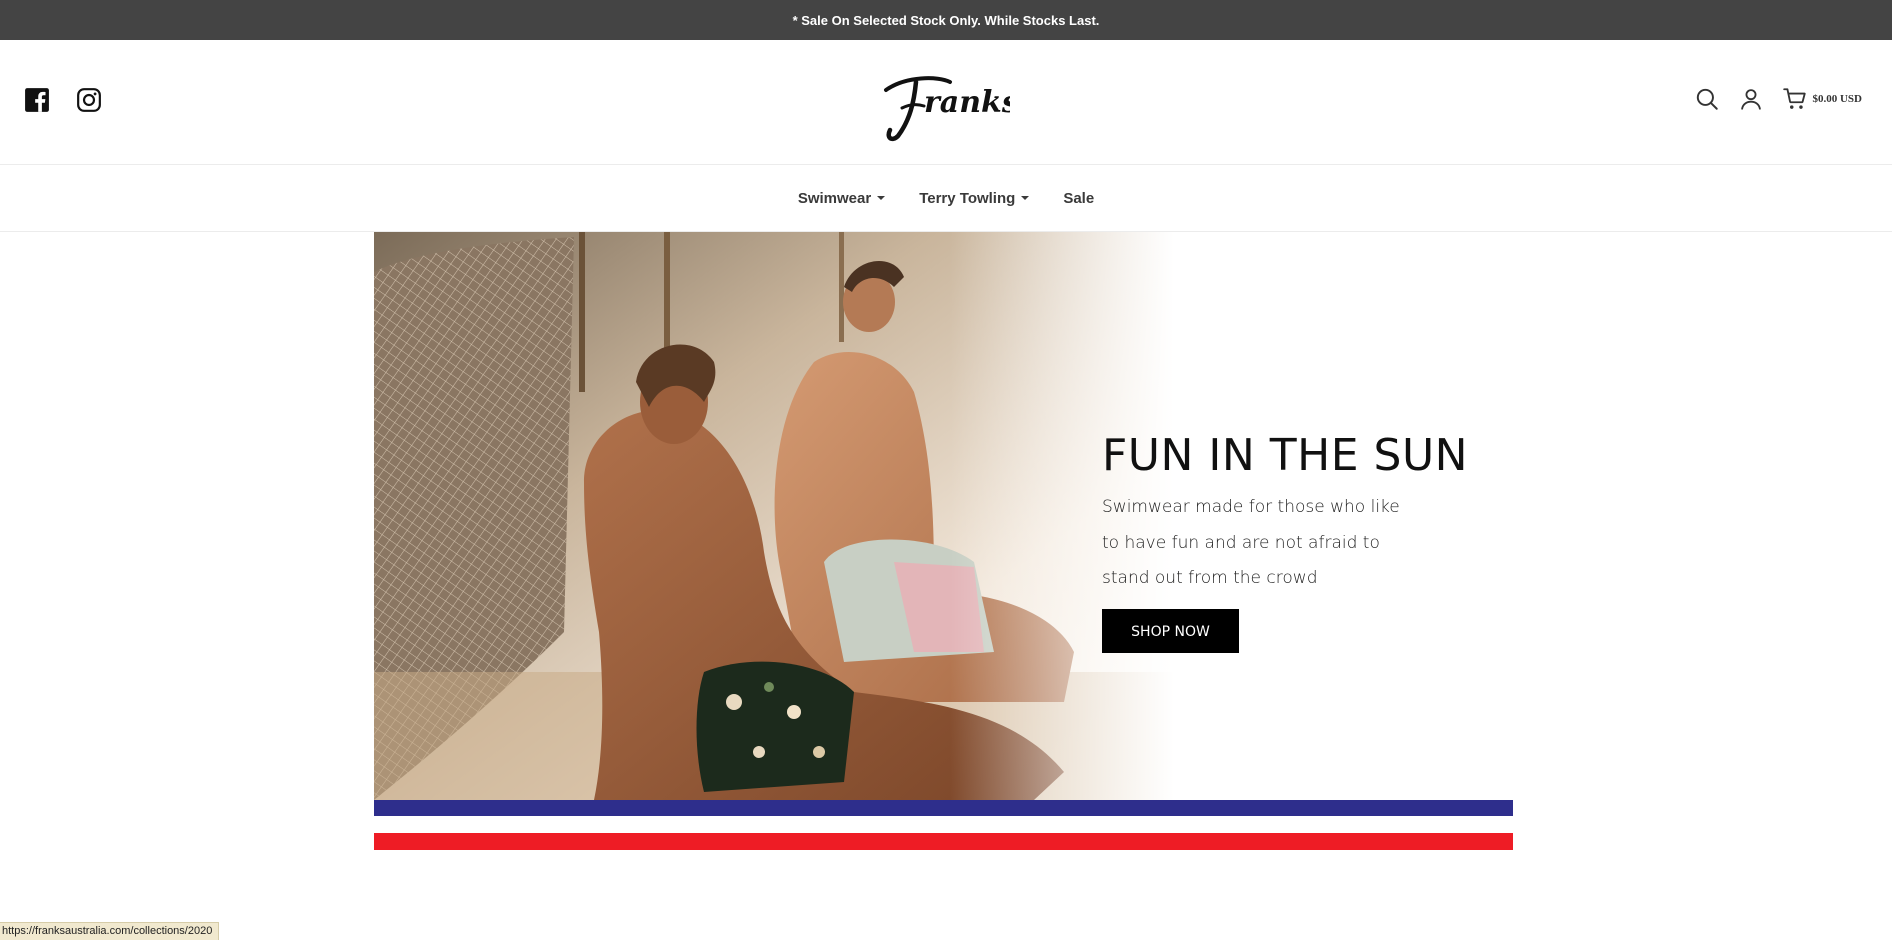  What do you see at coordinates (967, 198) in the screenshot?
I see `nav-item-label: Terry Towling` at bounding box center [967, 198].